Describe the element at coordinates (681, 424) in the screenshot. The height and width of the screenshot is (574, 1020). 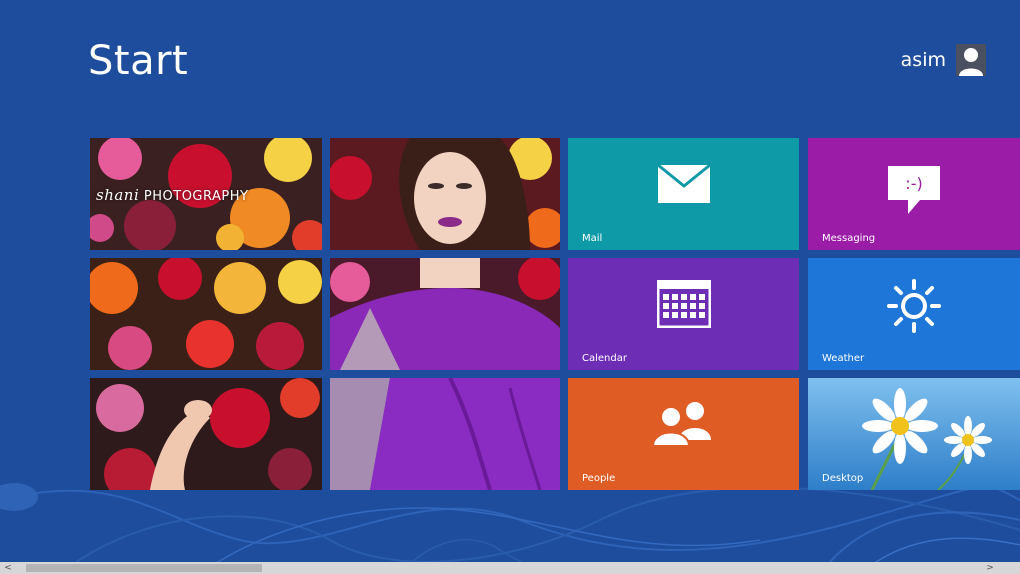
I see `people-icon` at that location.